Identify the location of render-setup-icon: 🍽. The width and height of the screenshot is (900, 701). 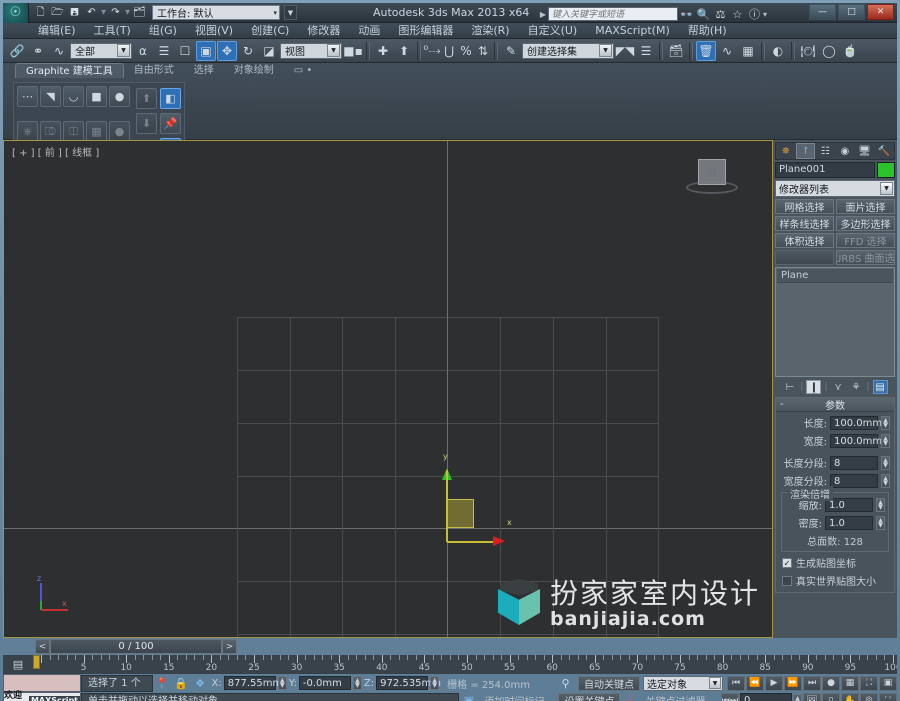
(808, 51).